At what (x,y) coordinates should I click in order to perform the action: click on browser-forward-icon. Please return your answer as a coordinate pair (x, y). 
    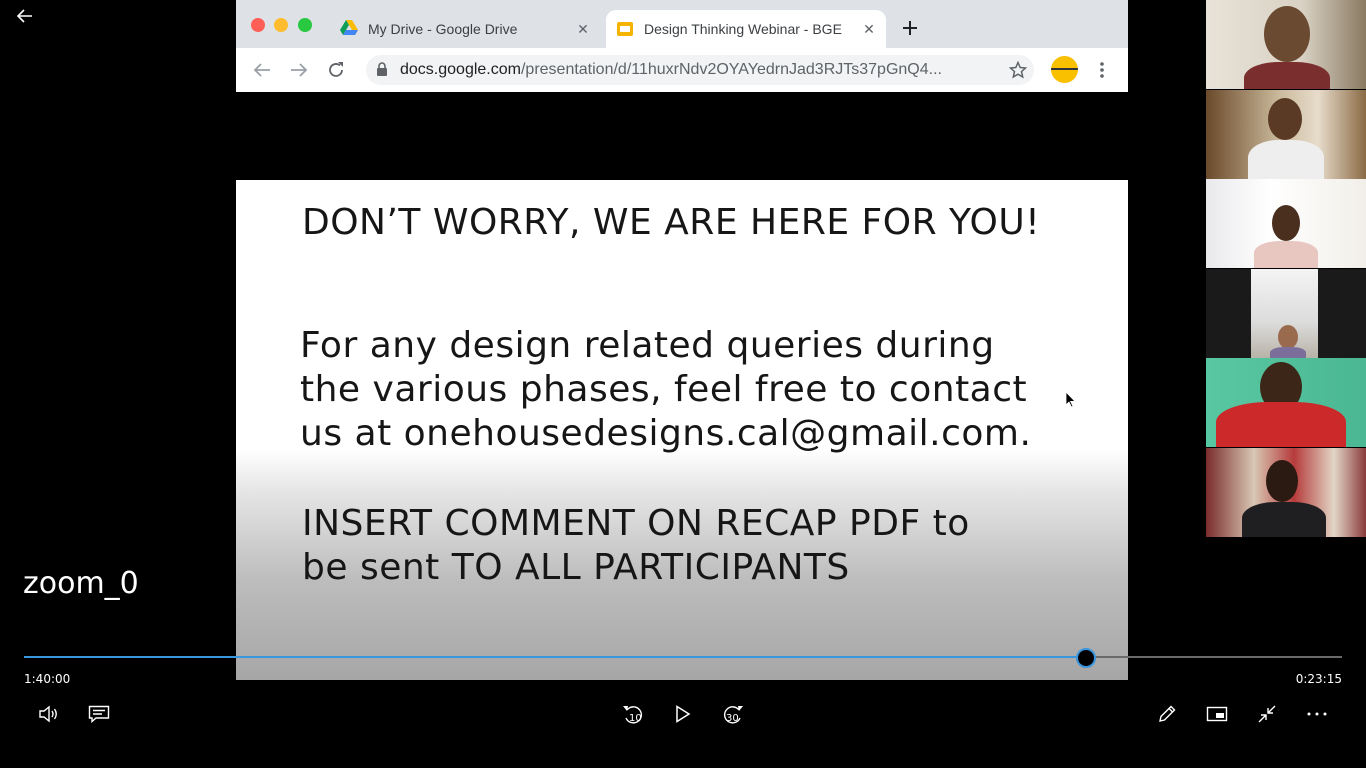
    Looking at the image, I should click on (299, 70).